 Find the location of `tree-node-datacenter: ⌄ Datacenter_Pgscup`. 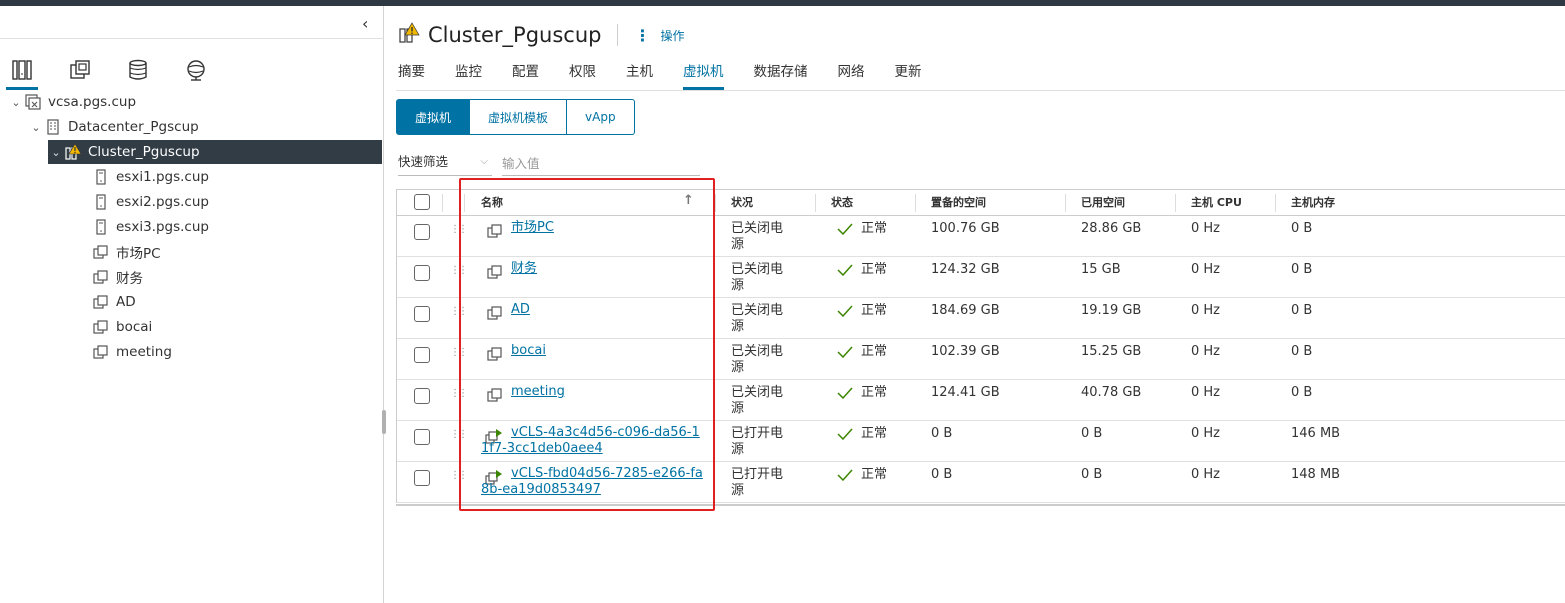

tree-node-datacenter: ⌄ Datacenter_Pgscup is located at coordinates (203, 127).